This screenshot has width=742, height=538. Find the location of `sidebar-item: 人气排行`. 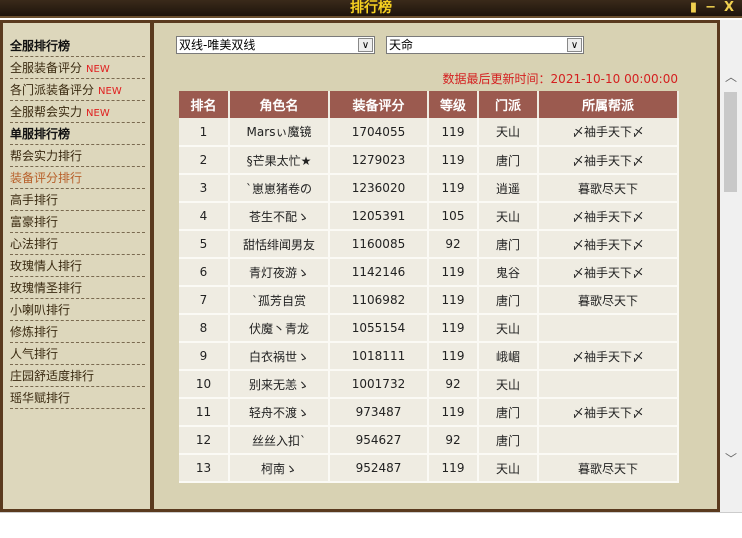

sidebar-item: 人气排行 is located at coordinates (77, 354).